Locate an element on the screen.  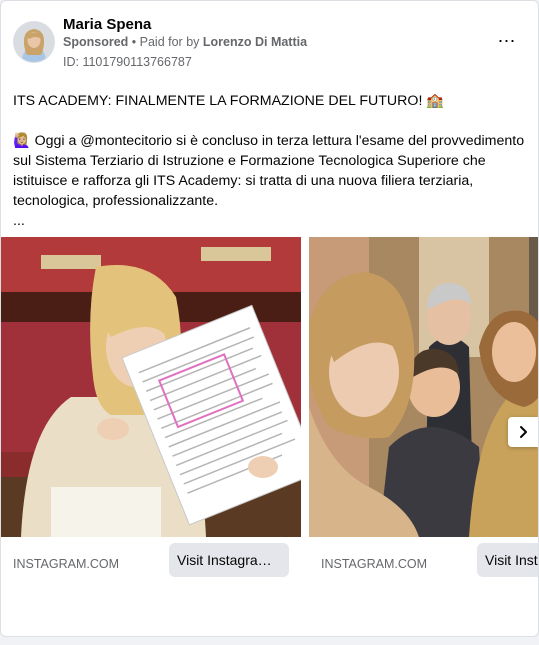
avatar is located at coordinates (34, 42).